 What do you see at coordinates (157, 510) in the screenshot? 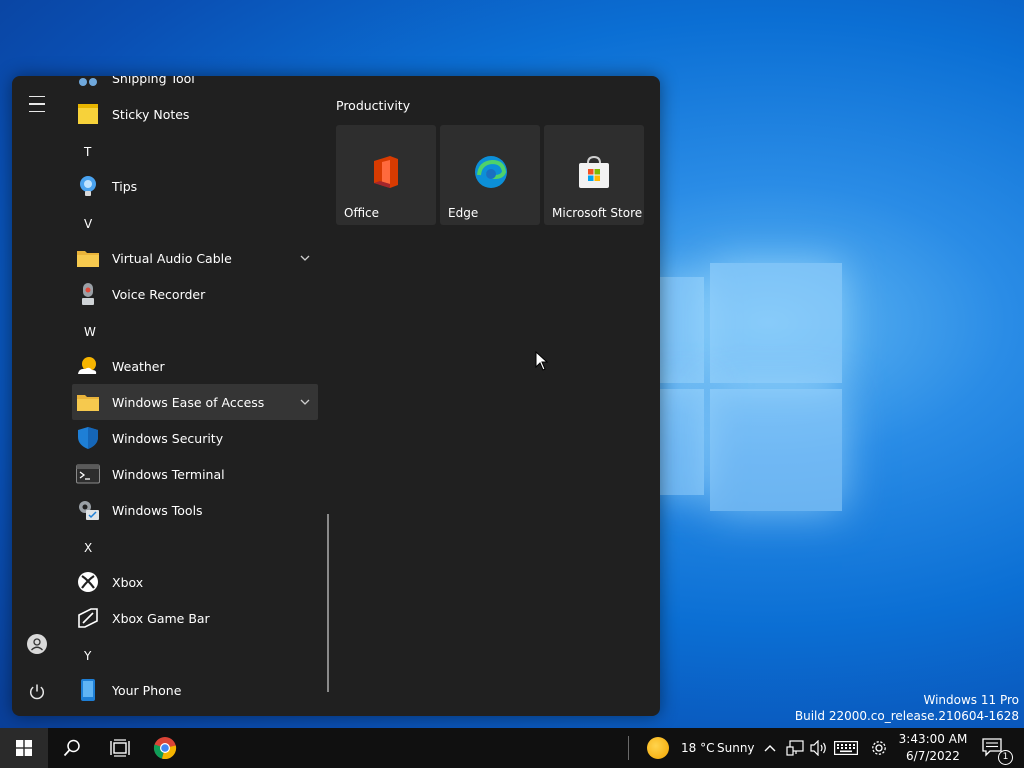
I see `app-label: Windows Tools` at bounding box center [157, 510].